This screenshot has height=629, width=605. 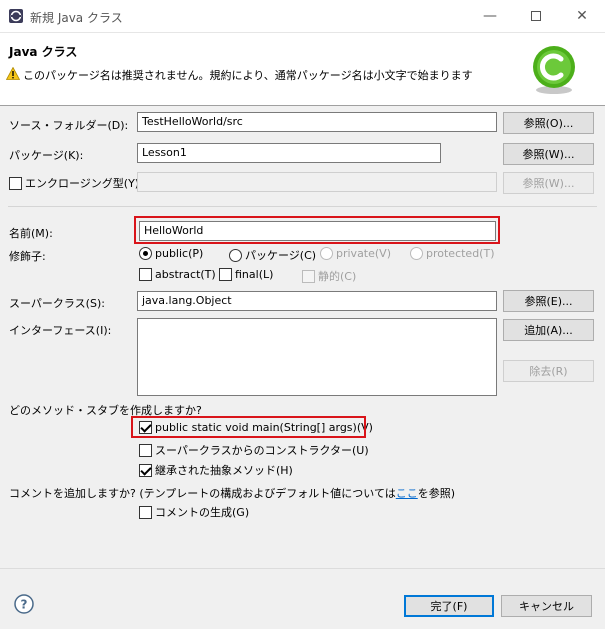 What do you see at coordinates (202, 512) in the screenshot?
I see `generate-comments-label: コメントの生成(G)` at bounding box center [202, 512].